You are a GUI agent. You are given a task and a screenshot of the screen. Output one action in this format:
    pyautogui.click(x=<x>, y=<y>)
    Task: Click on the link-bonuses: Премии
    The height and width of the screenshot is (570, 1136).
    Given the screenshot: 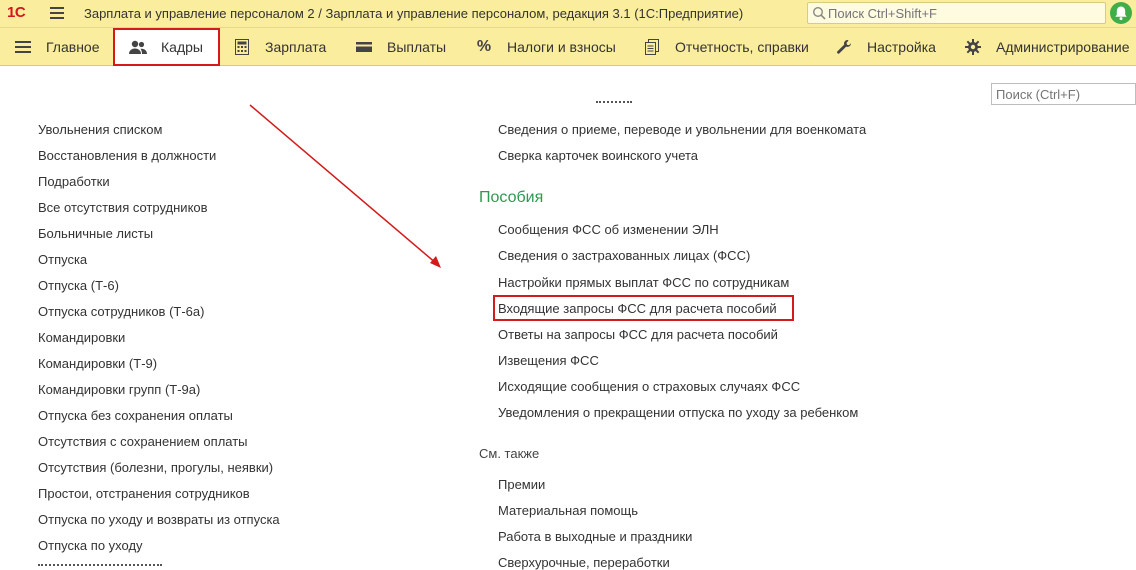 What is the action you would take?
    pyautogui.click(x=521, y=484)
    